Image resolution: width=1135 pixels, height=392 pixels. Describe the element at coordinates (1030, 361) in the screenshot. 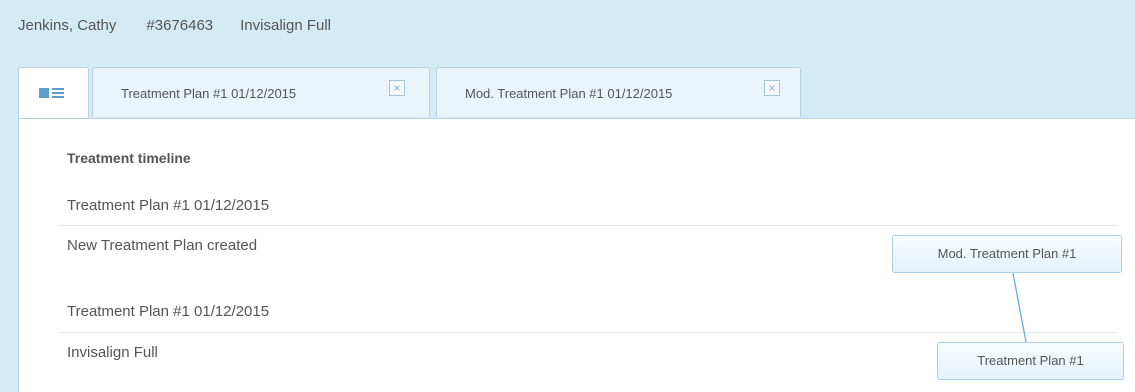

I see `graph-node-treatment-plan: Treatment Plan #1` at that location.